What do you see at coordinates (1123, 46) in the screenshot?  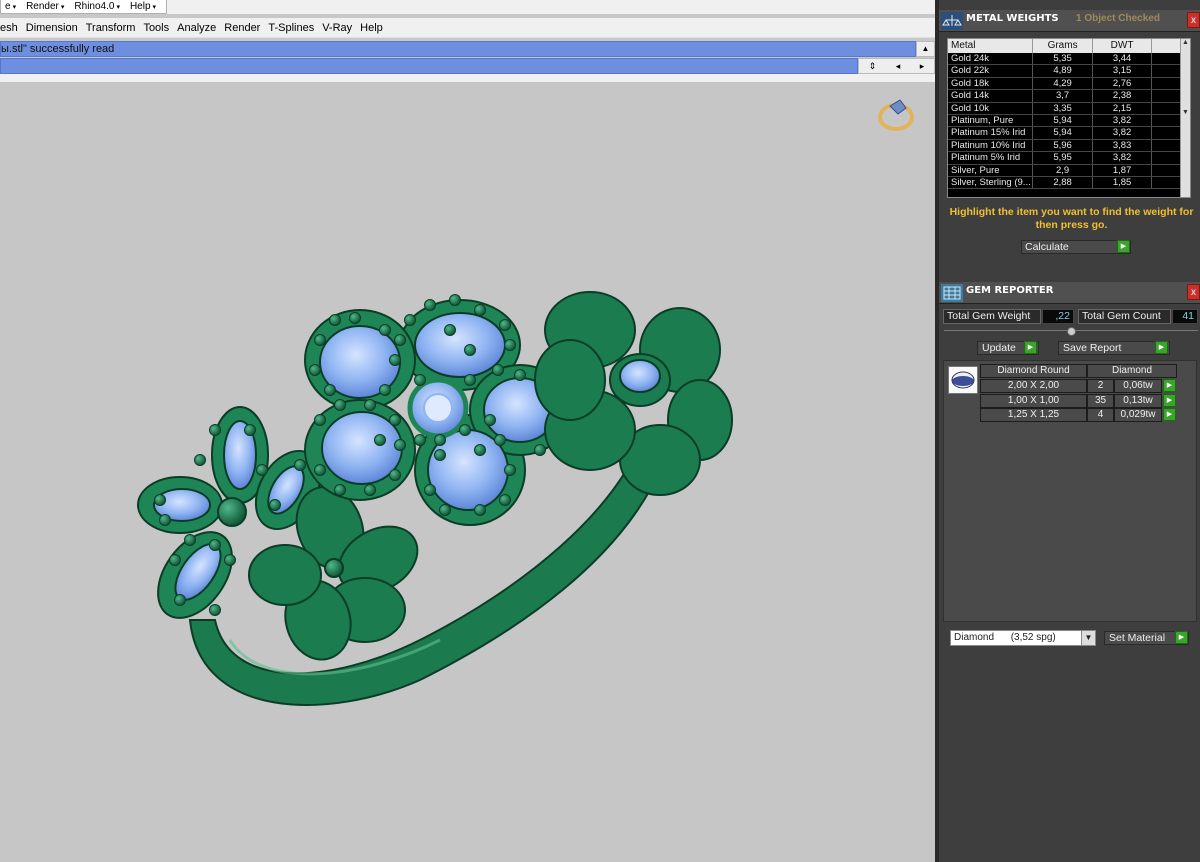 I see `column-dwt: DWT` at bounding box center [1123, 46].